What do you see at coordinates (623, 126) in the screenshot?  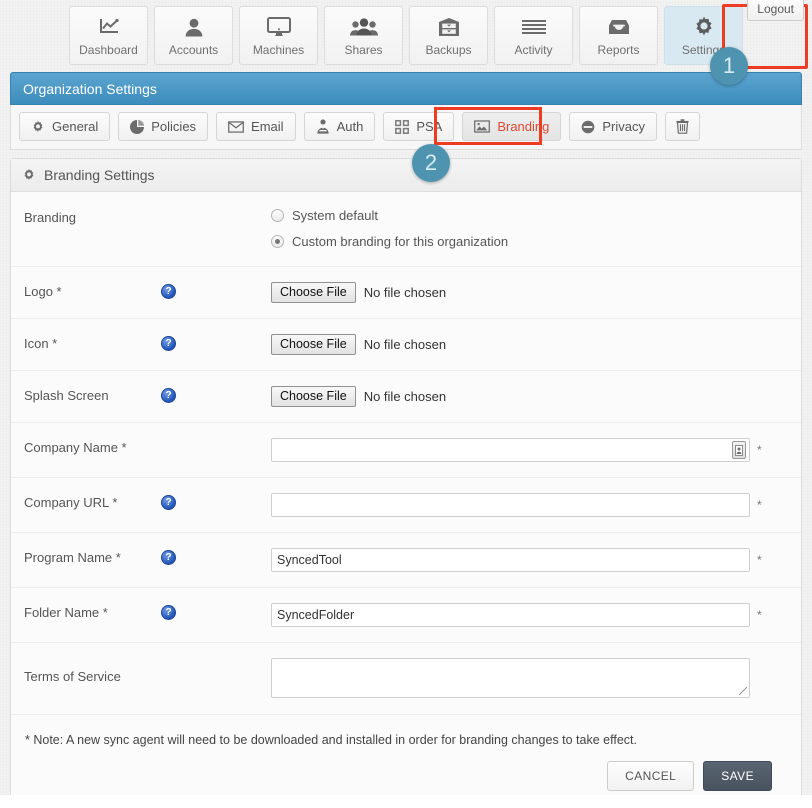 I see `subtab-label: Privacy` at bounding box center [623, 126].